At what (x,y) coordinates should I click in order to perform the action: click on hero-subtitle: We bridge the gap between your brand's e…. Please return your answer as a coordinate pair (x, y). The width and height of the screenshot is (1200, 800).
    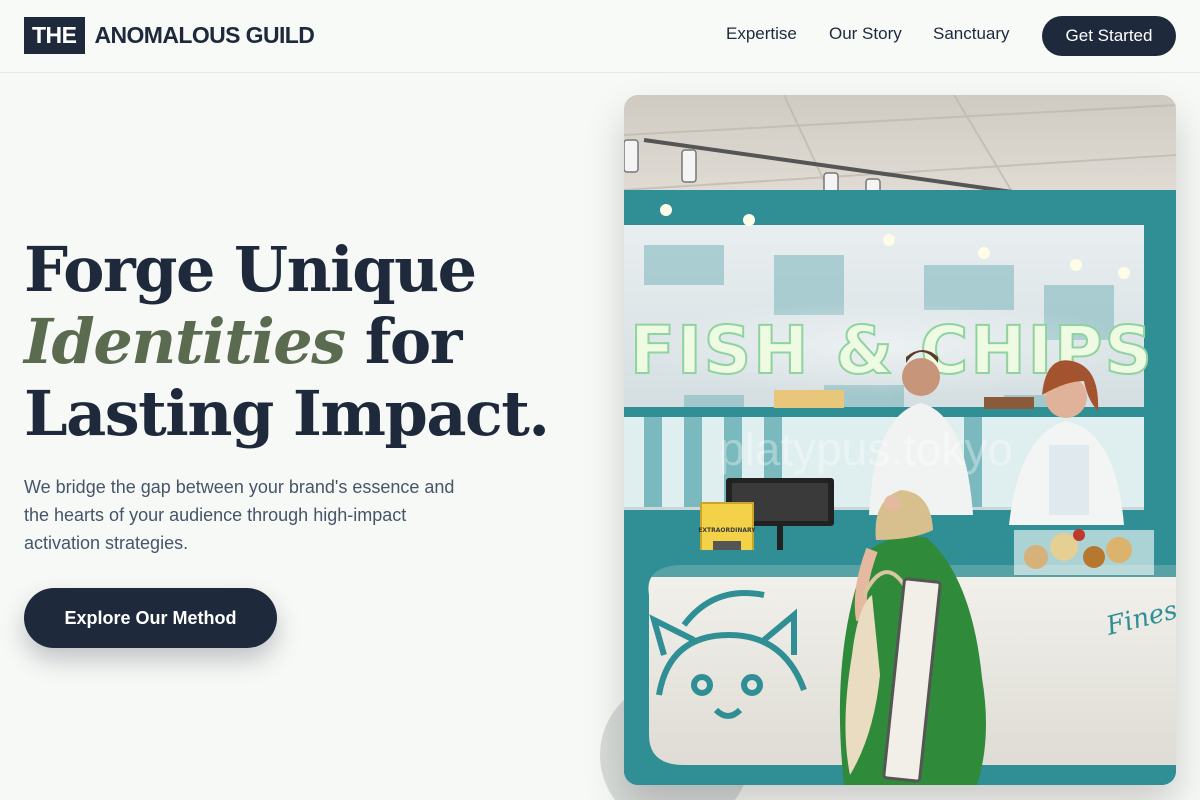
    Looking at the image, I should click on (239, 515).